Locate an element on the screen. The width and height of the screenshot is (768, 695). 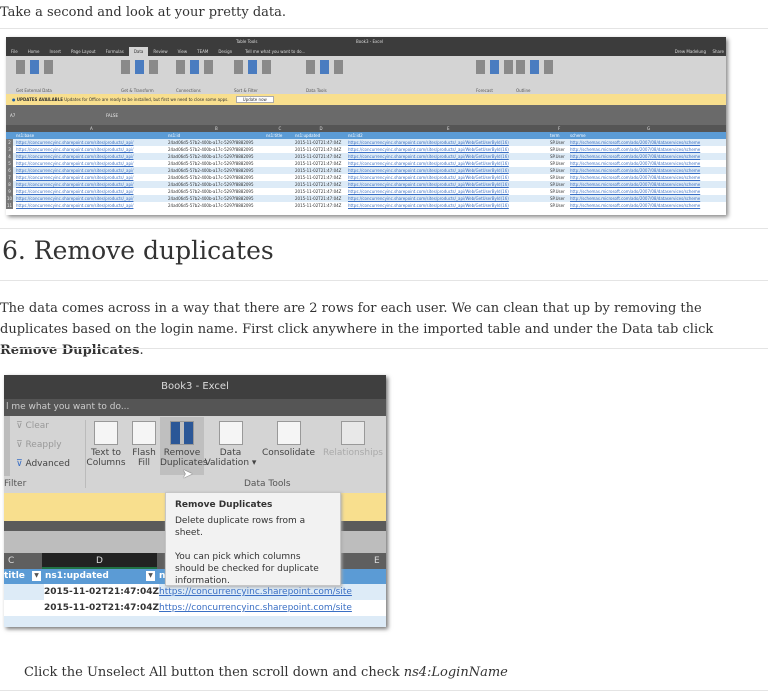
ribbon-tab: View is located at coordinates (183, 51).